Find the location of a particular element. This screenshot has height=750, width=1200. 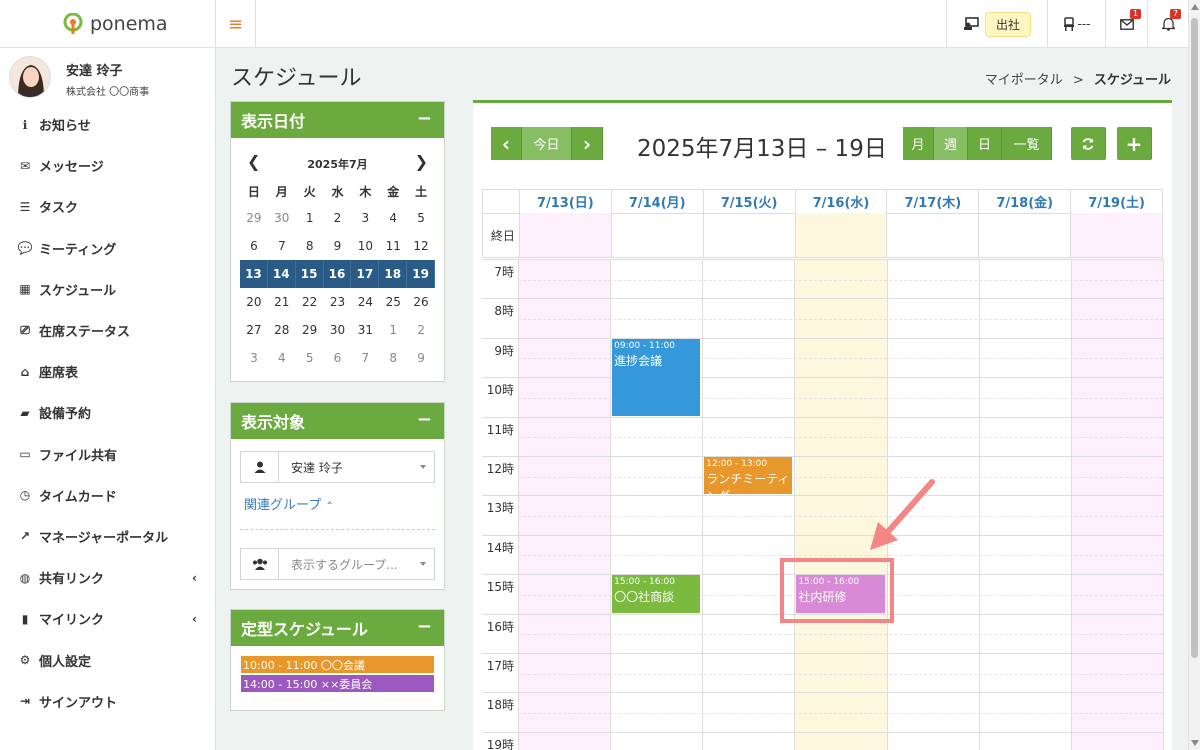

sidebar-item-12: ▮ マイリンク ‹ is located at coordinates (107, 618).